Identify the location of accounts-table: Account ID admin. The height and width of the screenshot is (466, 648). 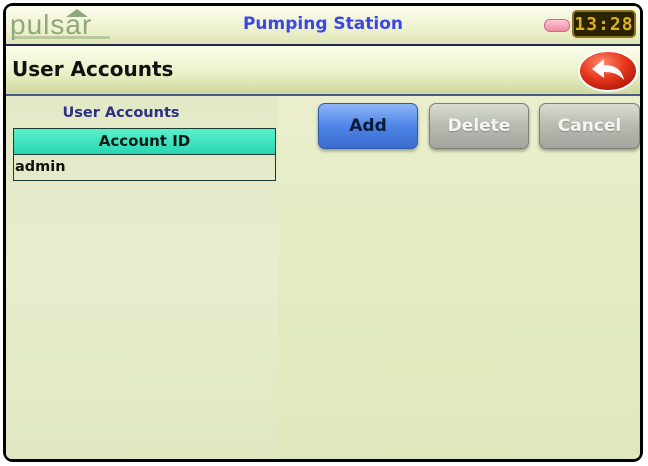
(144, 154).